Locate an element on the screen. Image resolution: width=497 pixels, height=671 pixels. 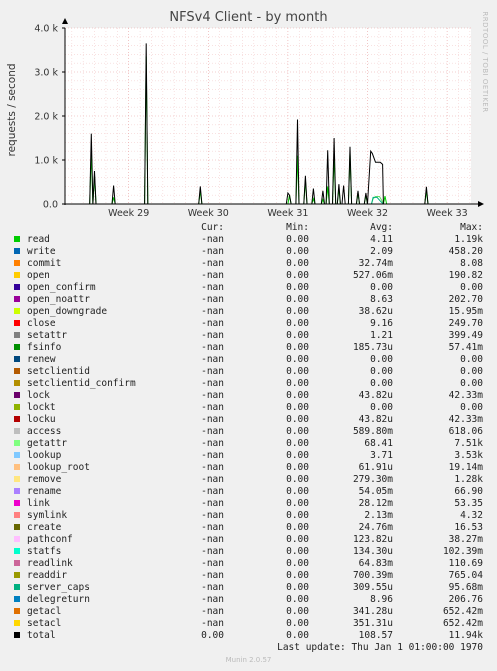
legend-row-server_caps: server_caps -nan 0.00 309.55u 95.68m is located at coordinates (248, 588).